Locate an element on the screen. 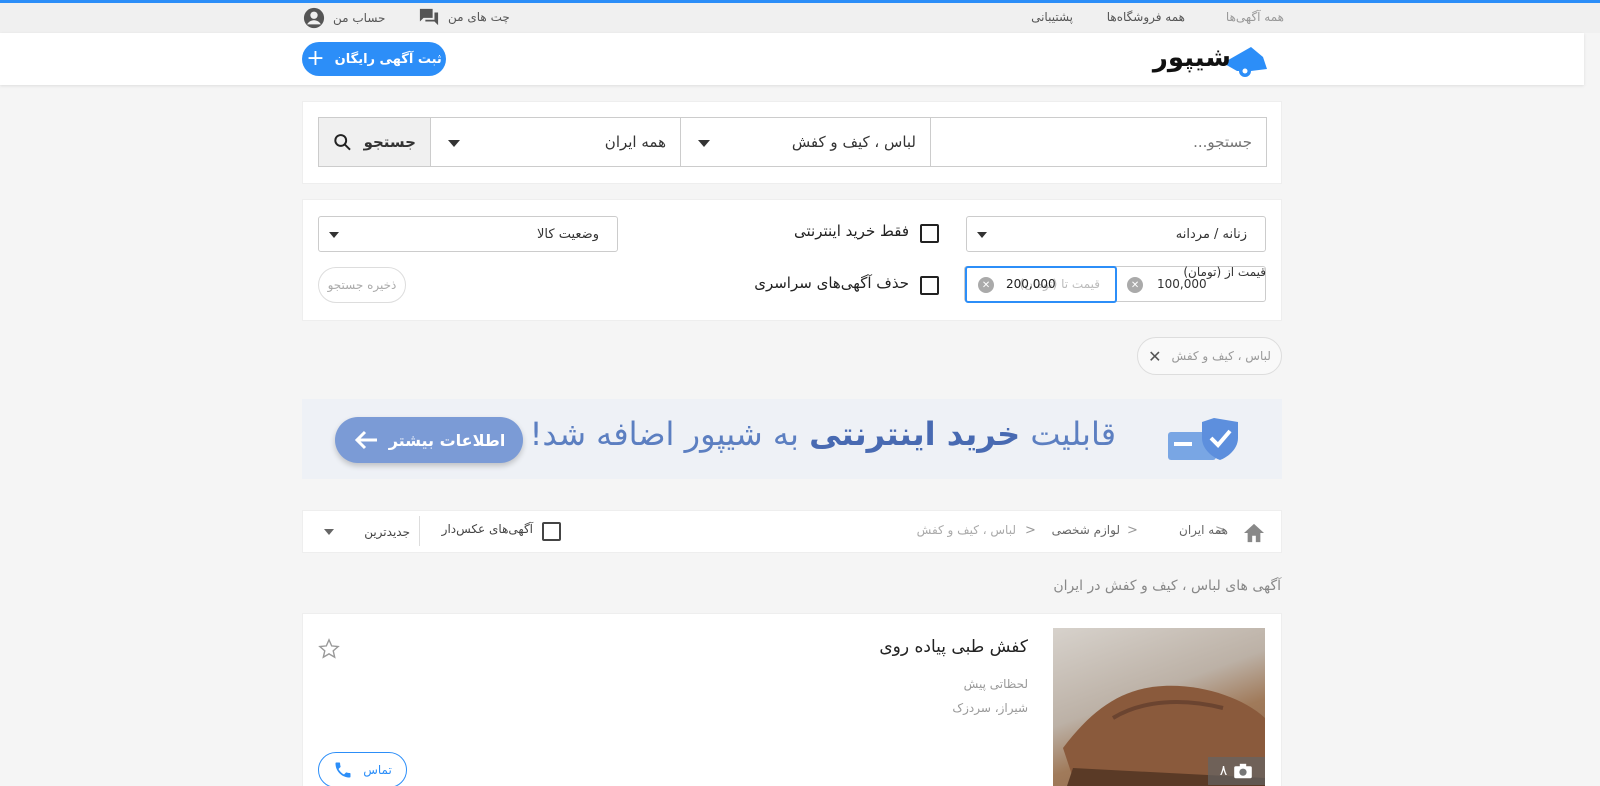 This screenshot has width=1600, height=786. gender-select: زنانه / مردانه is located at coordinates (1116, 234).